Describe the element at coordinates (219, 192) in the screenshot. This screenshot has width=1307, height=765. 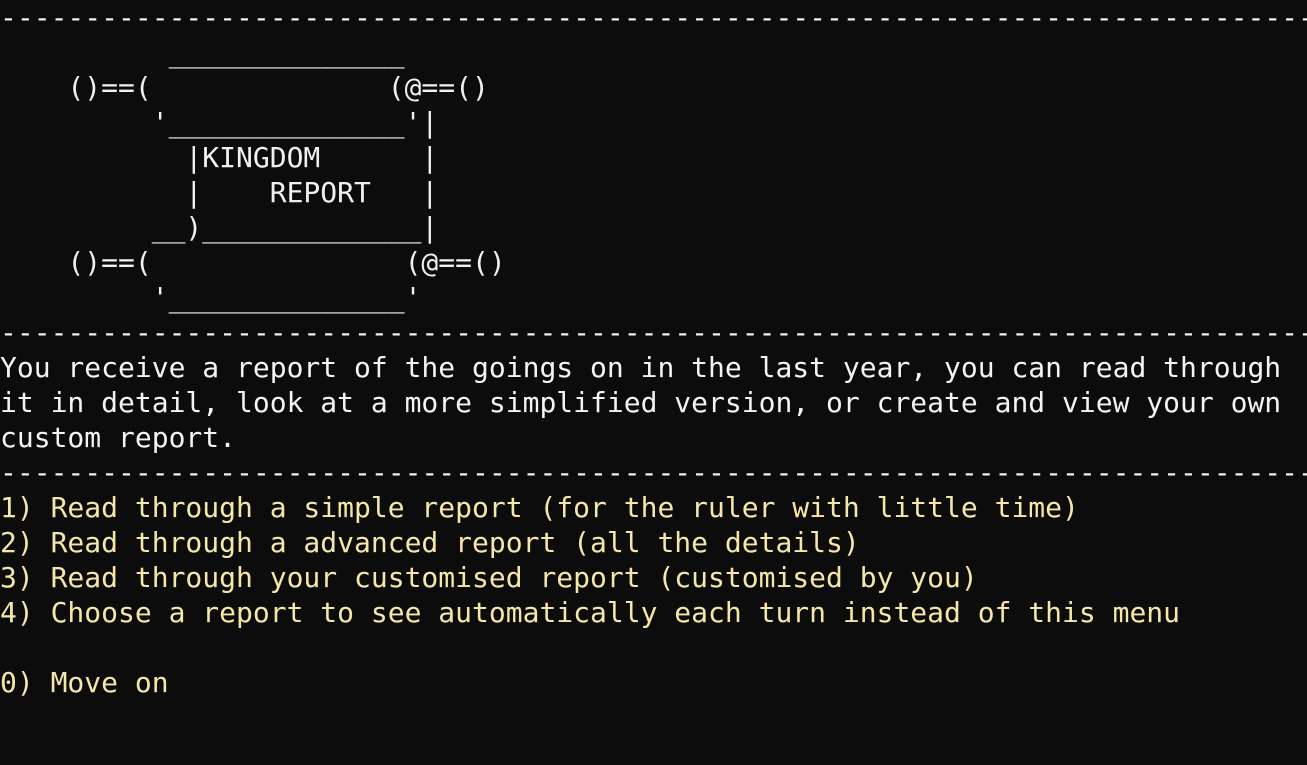
I see `banner-line-5: | REPORT |` at that location.